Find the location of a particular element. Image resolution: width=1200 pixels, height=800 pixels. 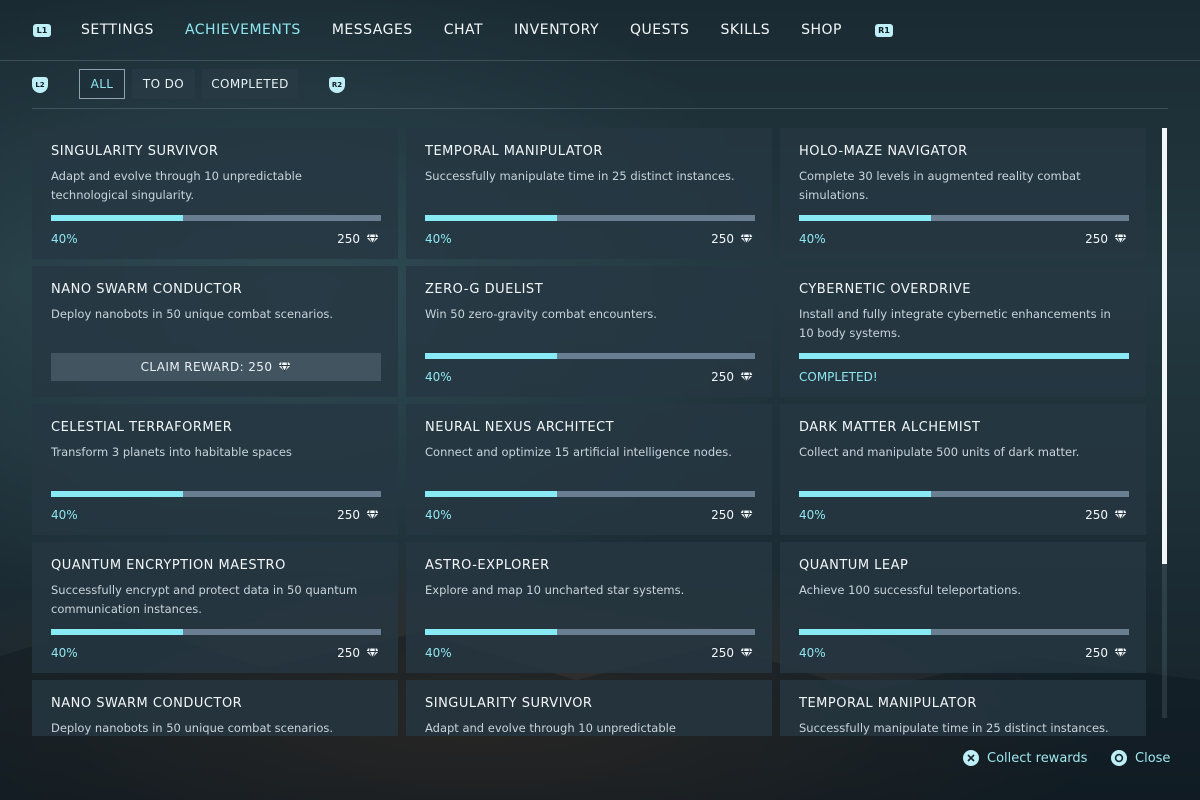

claim-reward-button: CLAIM REWARD: 250 is located at coordinates (216, 367).